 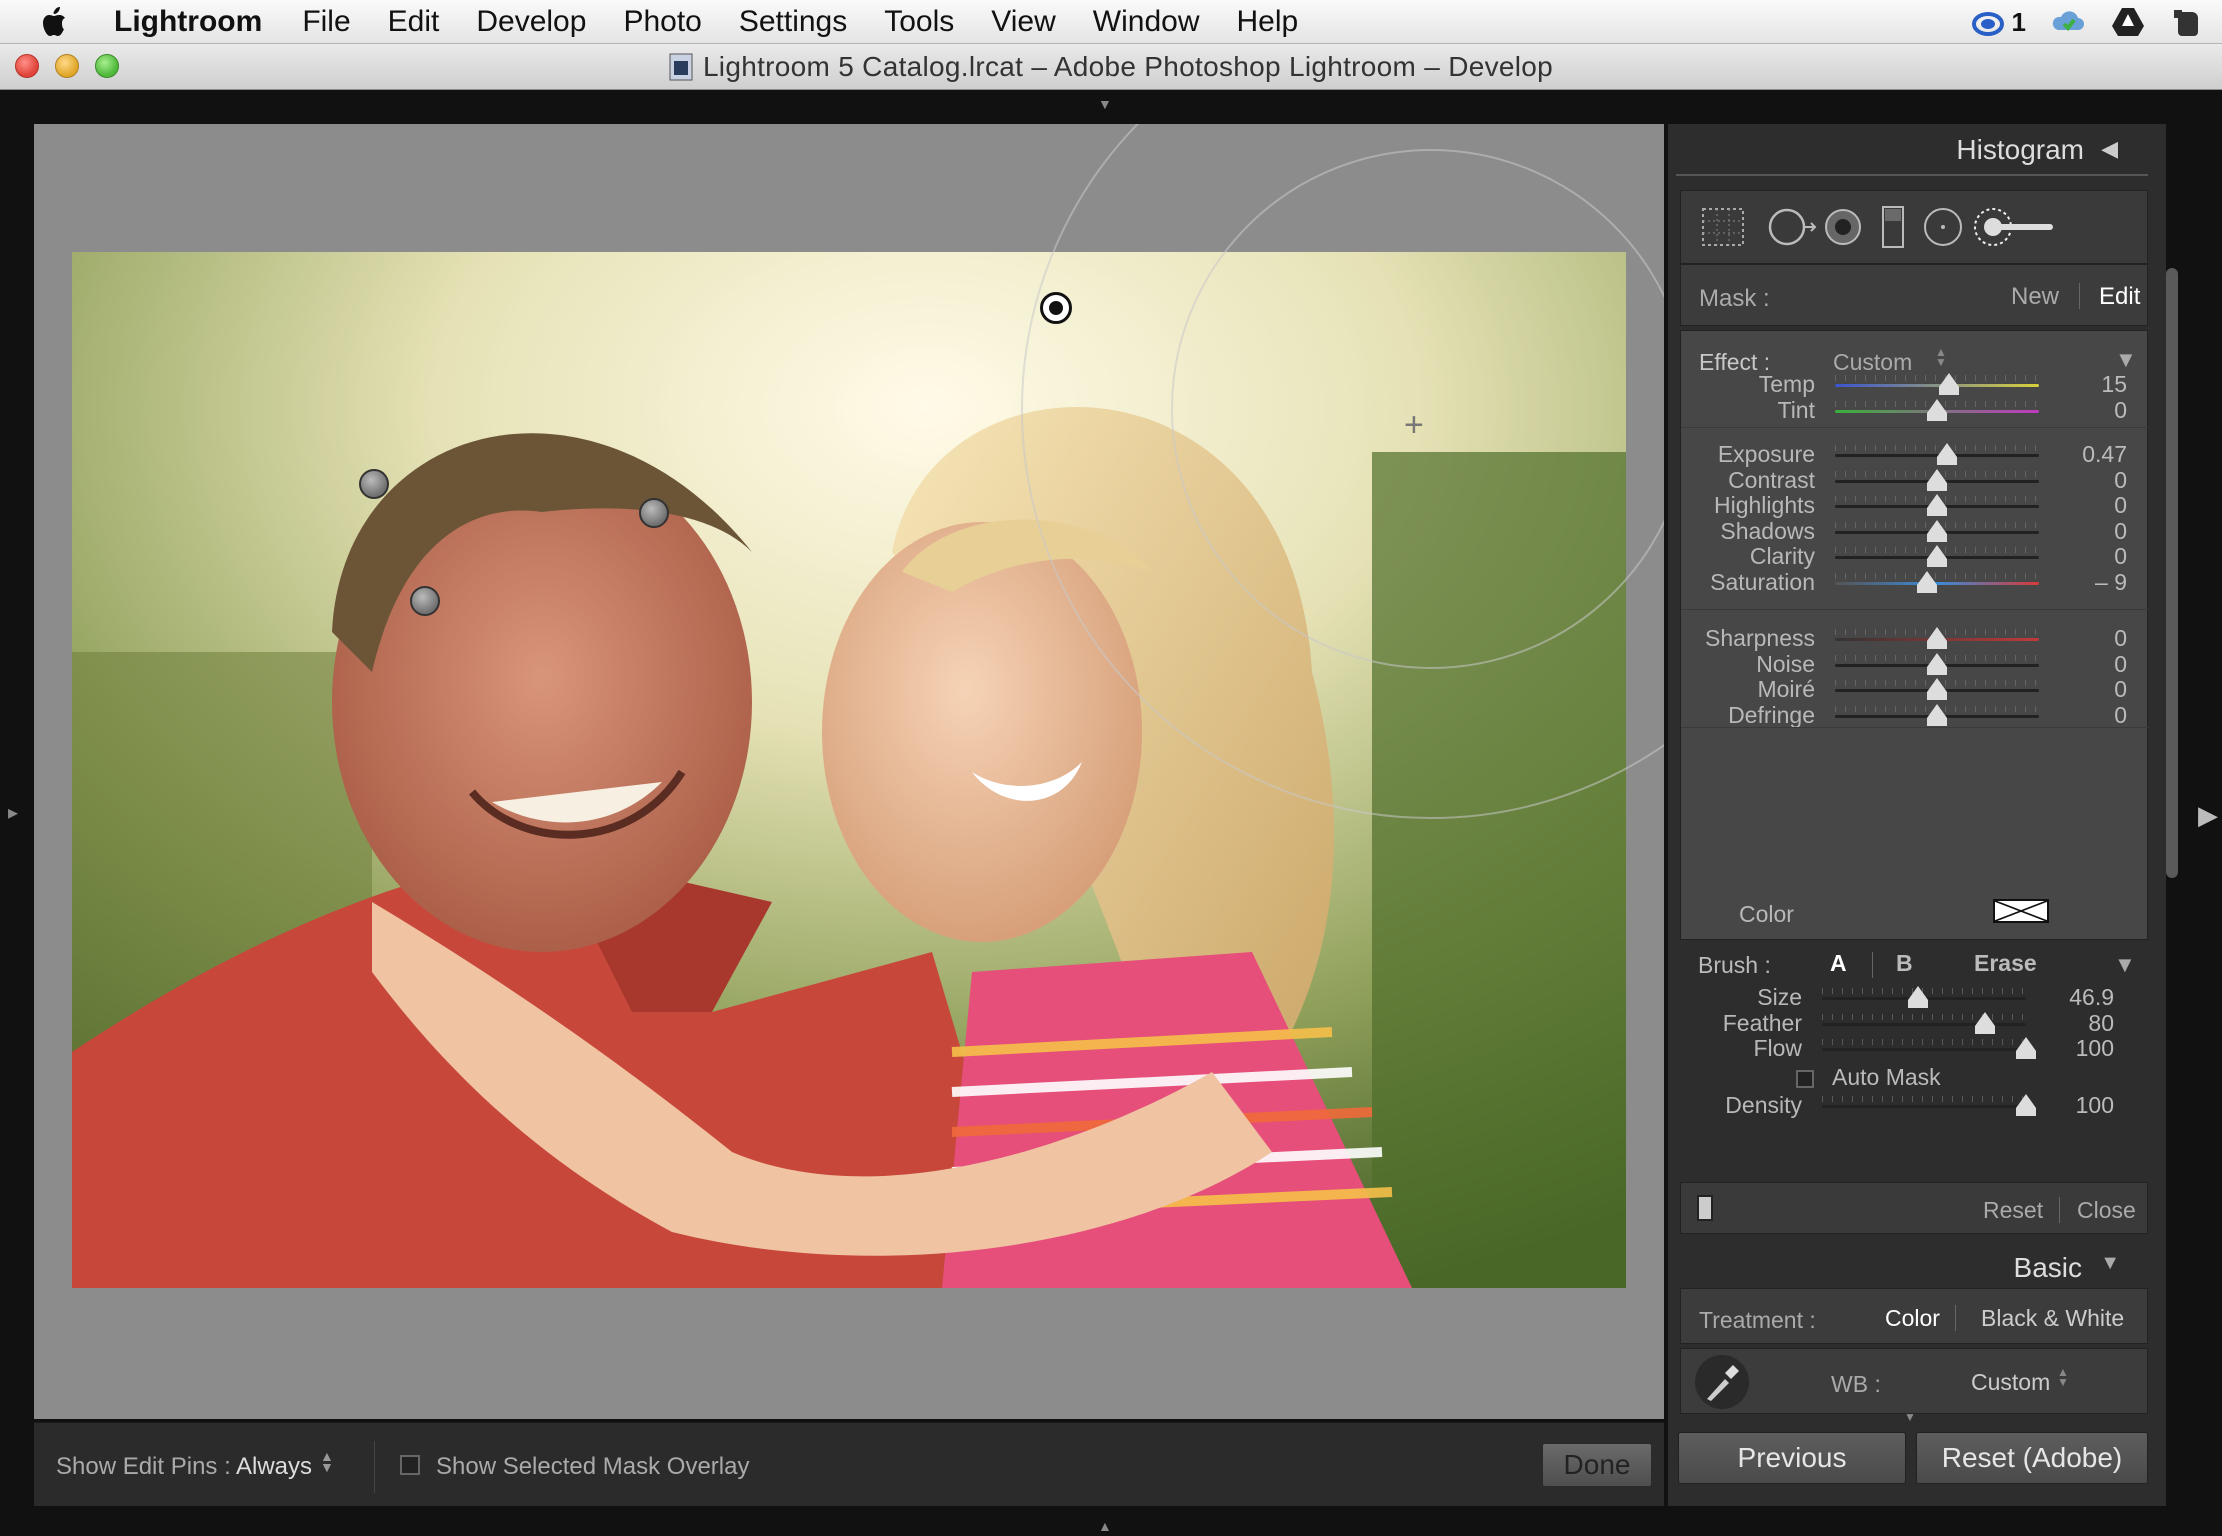 What do you see at coordinates (2109, 149) in the screenshot?
I see `collapse-triangle-icon: ◀` at bounding box center [2109, 149].